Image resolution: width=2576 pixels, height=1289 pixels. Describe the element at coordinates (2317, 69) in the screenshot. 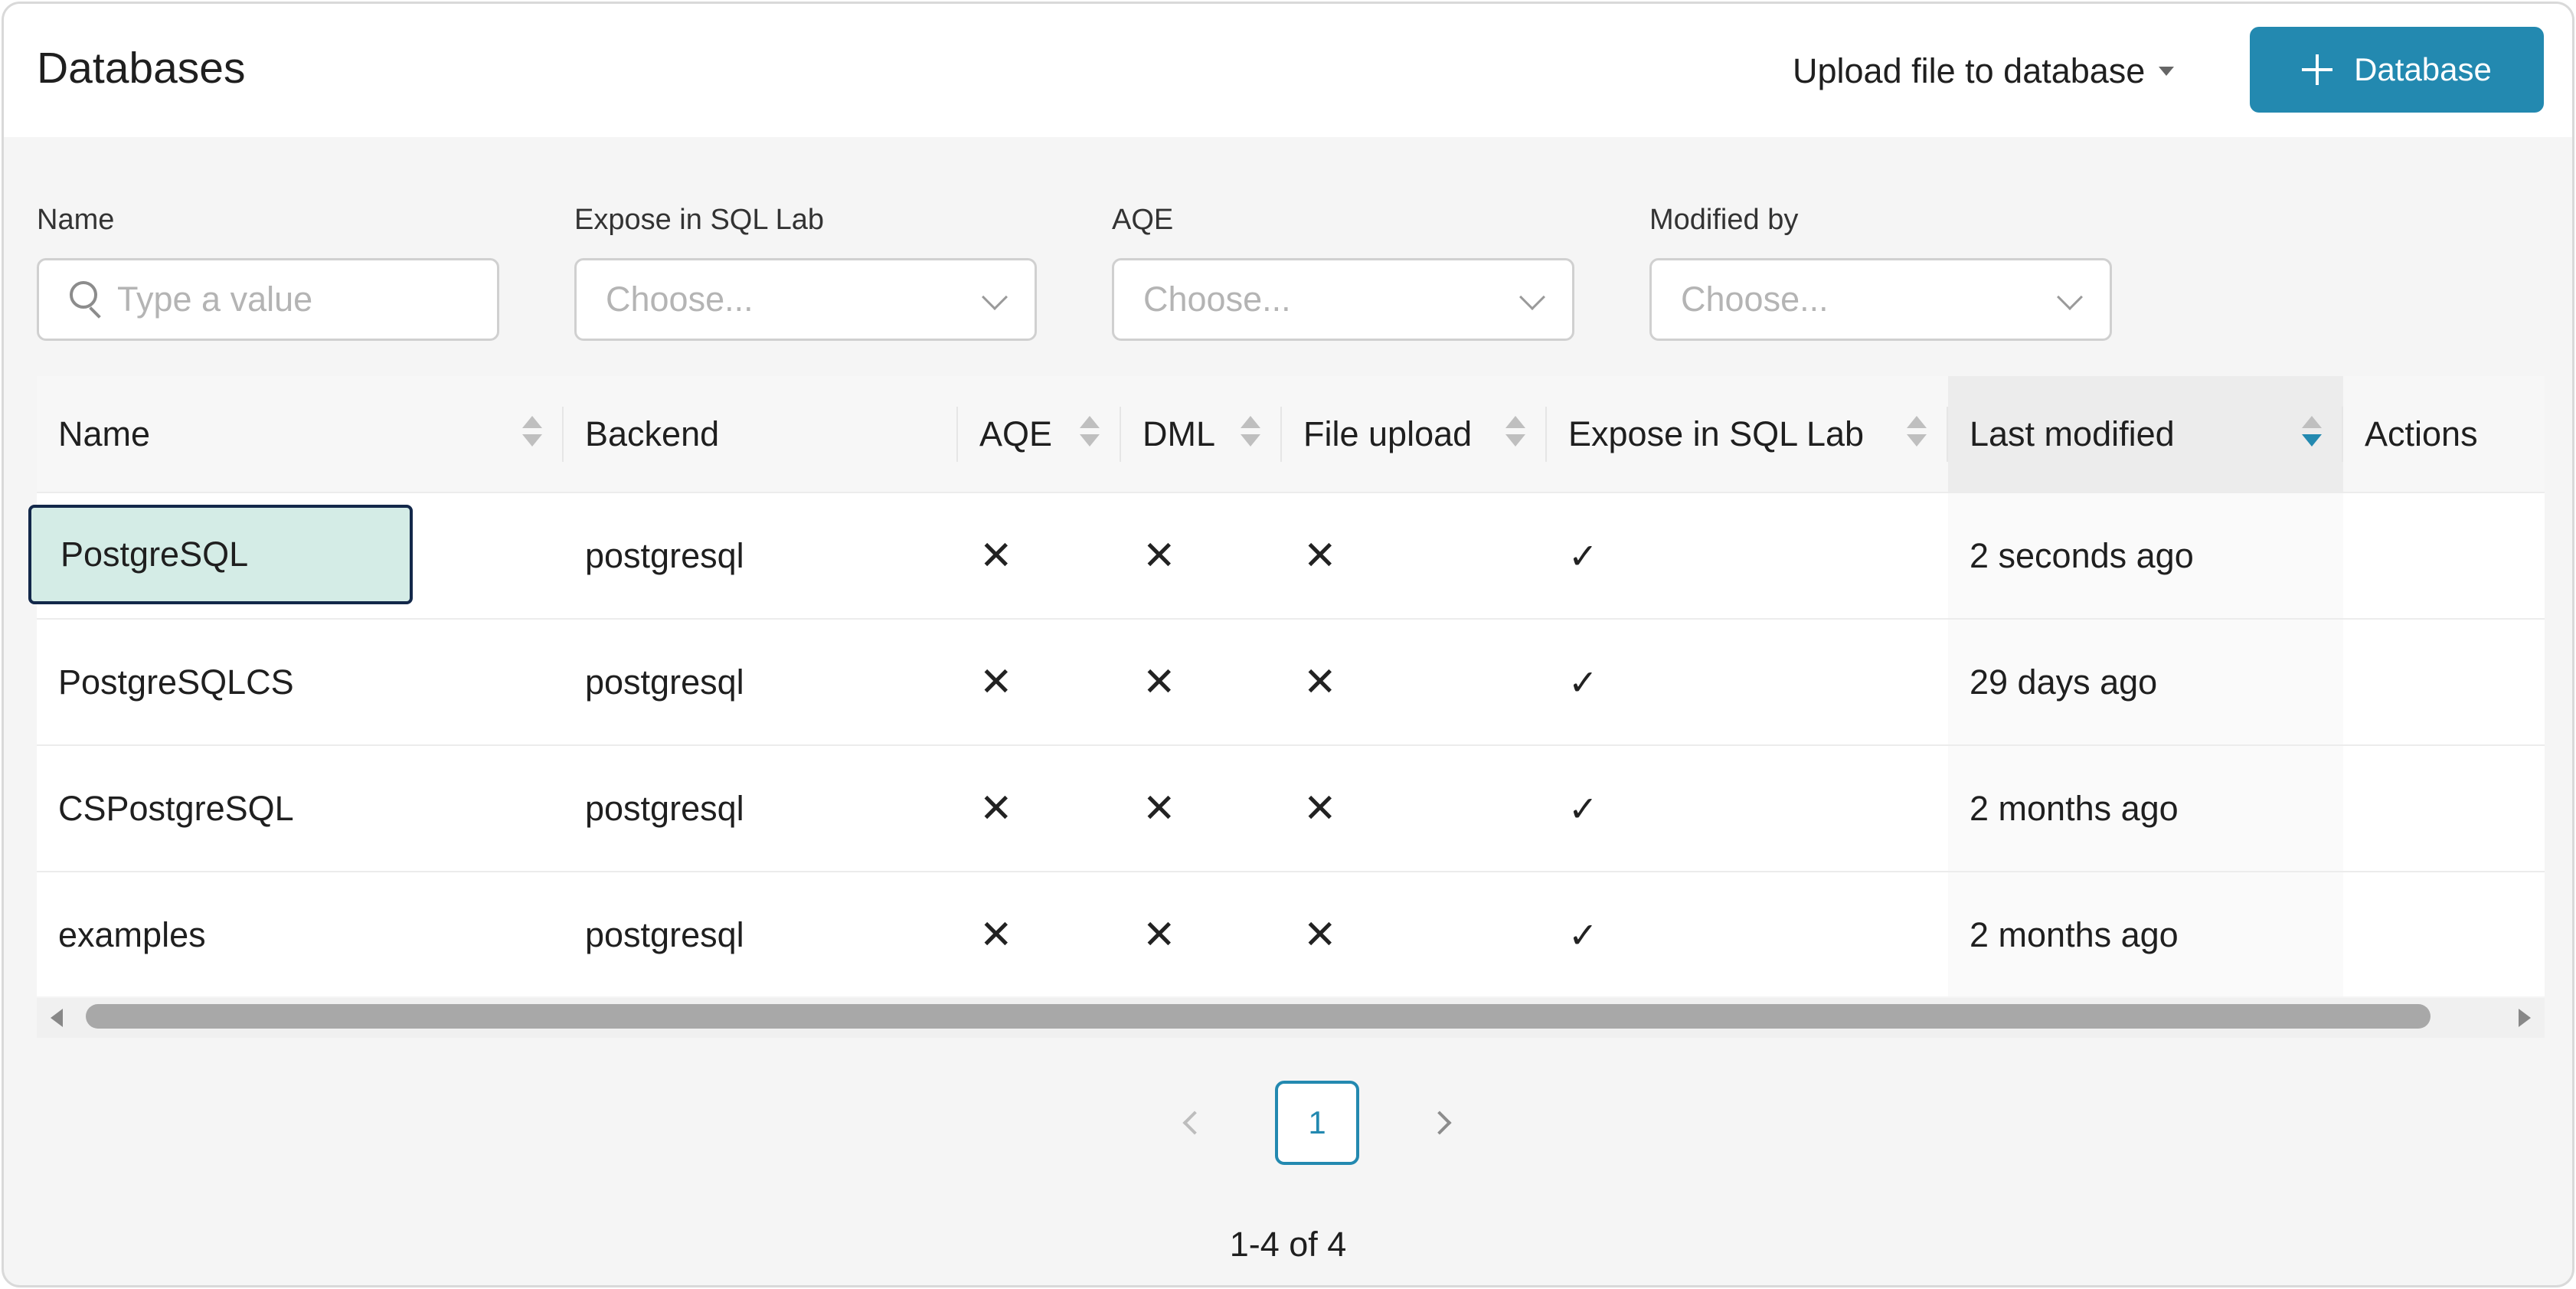

I see `plus-icon` at that location.